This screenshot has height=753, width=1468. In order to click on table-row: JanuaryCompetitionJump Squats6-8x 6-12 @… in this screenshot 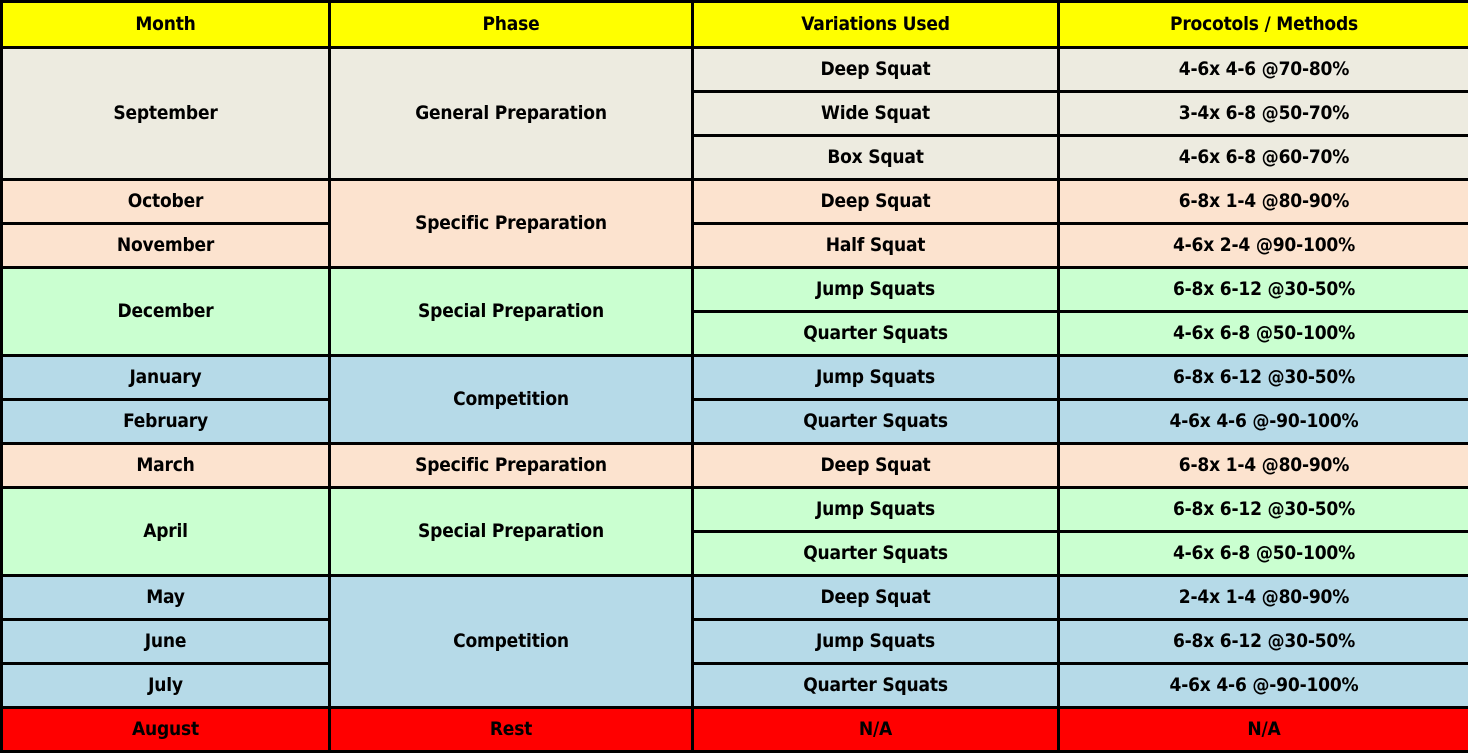, I will do `click(735, 378)`.